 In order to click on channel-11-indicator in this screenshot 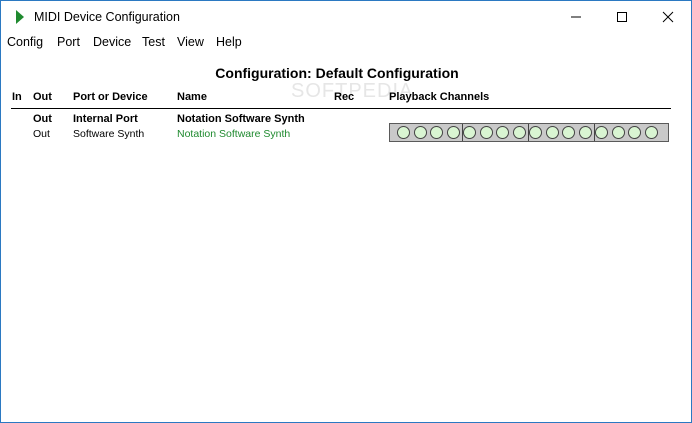, I will do `click(568, 132)`.